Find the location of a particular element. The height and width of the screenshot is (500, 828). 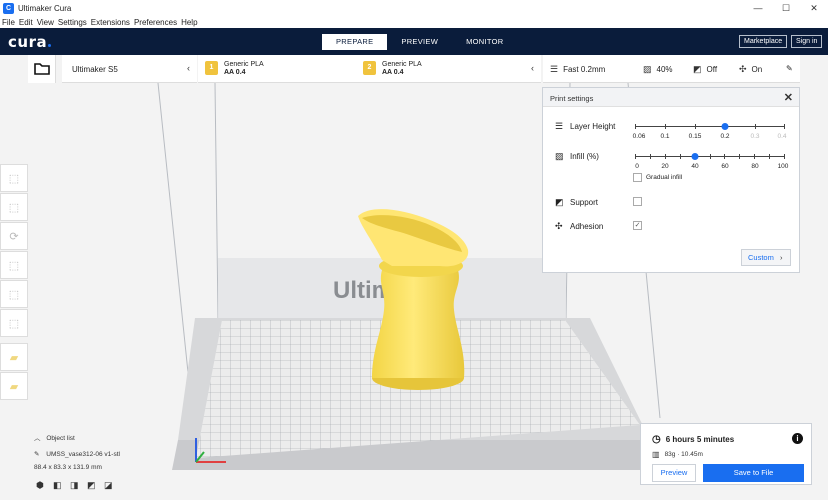

move-icon: ⬚ is located at coordinates (14, 178).